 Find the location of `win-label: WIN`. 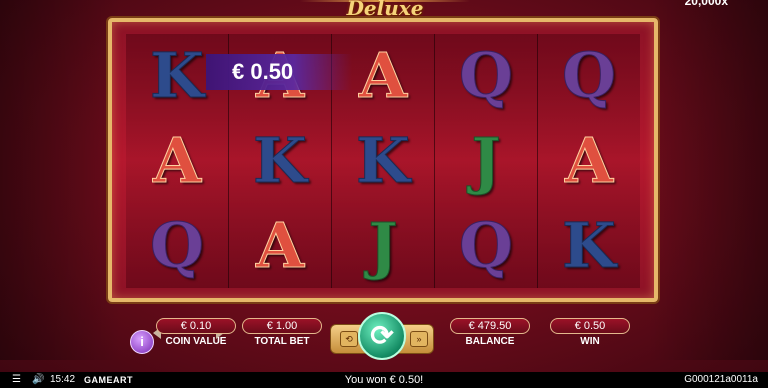

win-label: WIN is located at coordinates (590, 341).